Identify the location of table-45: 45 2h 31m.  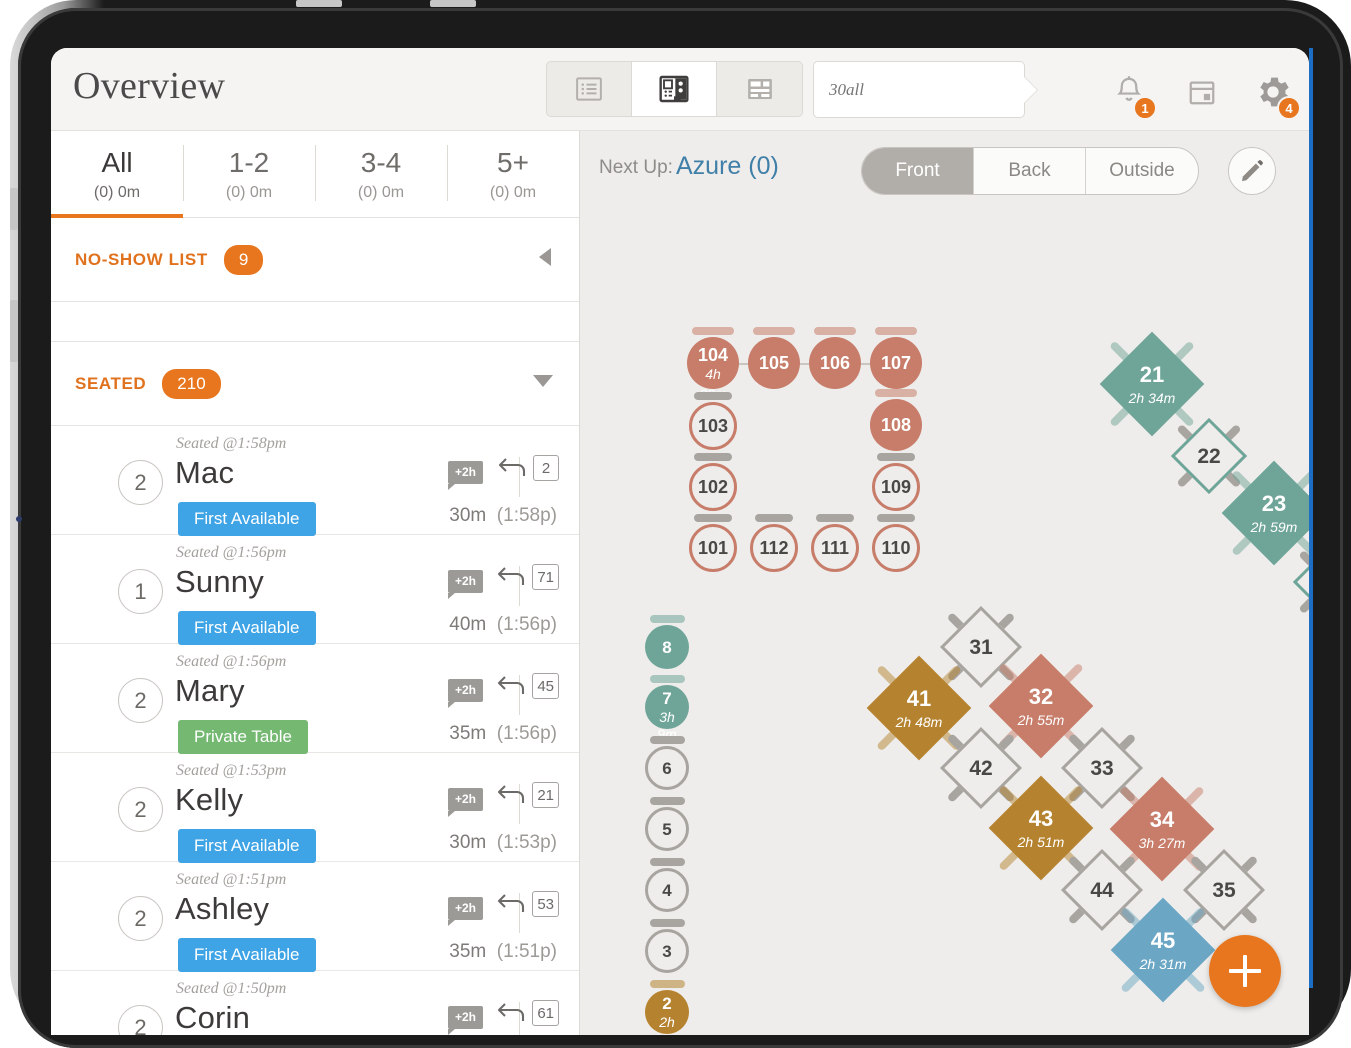
(1163, 950).